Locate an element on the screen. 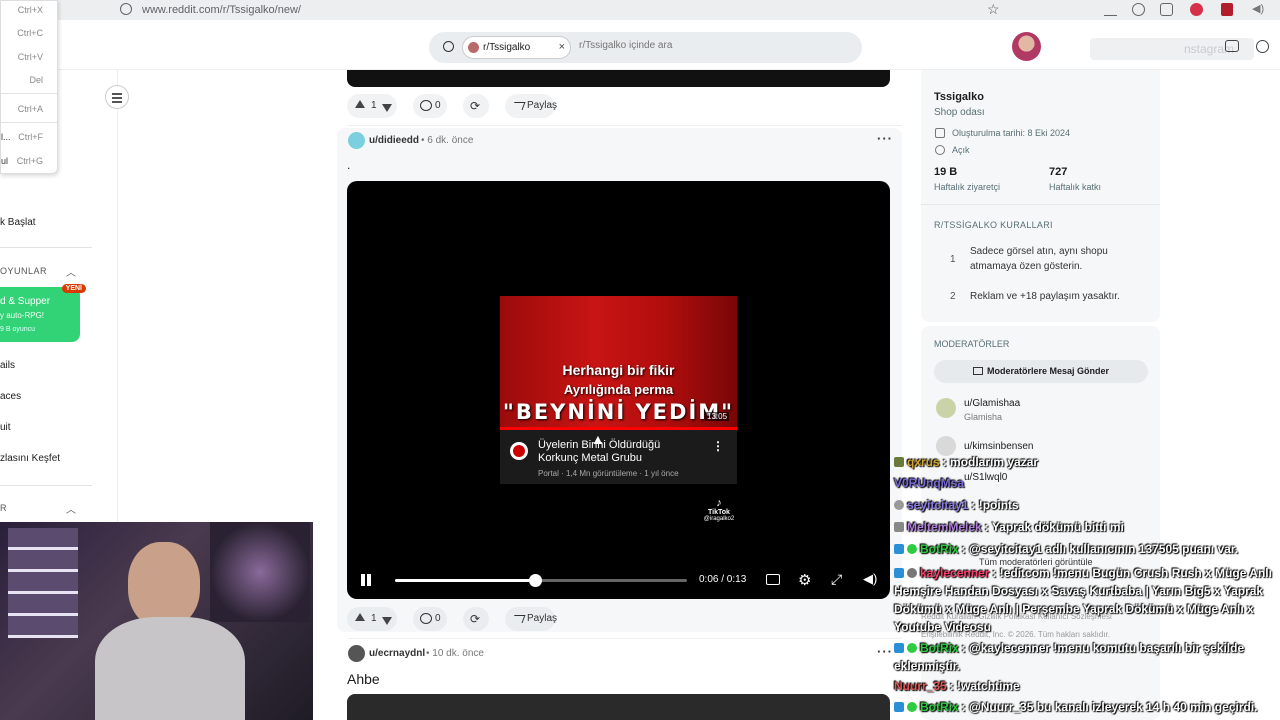 The height and width of the screenshot is (720, 1280). message-mods-button: Moderatörlere Mesaj Gönder is located at coordinates (1041, 371).